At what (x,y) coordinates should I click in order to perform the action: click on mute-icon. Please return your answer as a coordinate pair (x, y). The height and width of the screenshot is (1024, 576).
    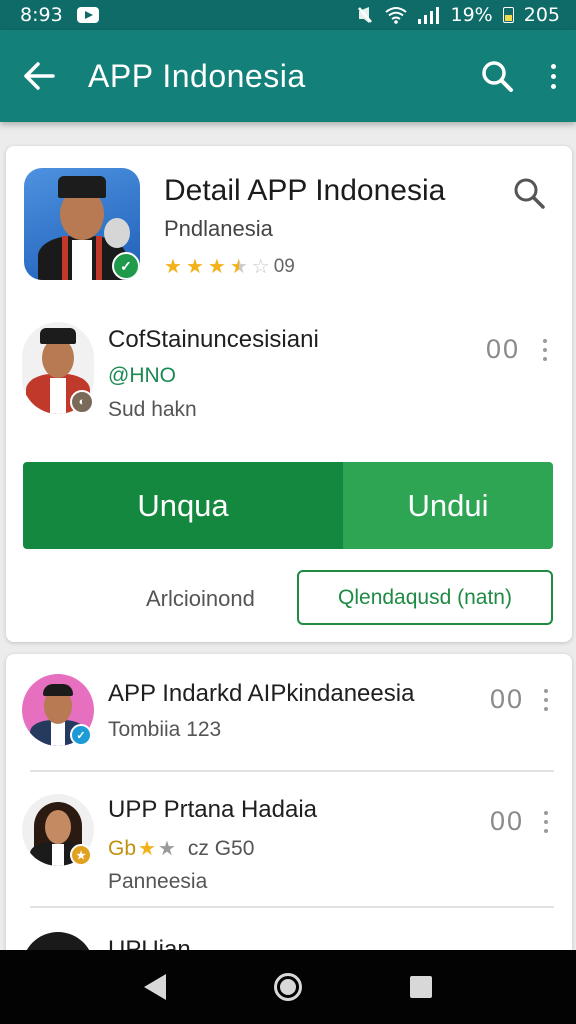
    Looking at the image, I should click on (364, 15).